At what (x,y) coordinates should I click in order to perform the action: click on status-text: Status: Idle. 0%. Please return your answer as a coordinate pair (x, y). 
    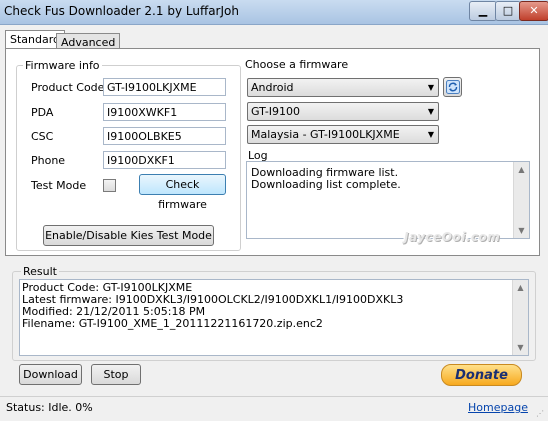
    Looking at the image, I should click on (49, 407).